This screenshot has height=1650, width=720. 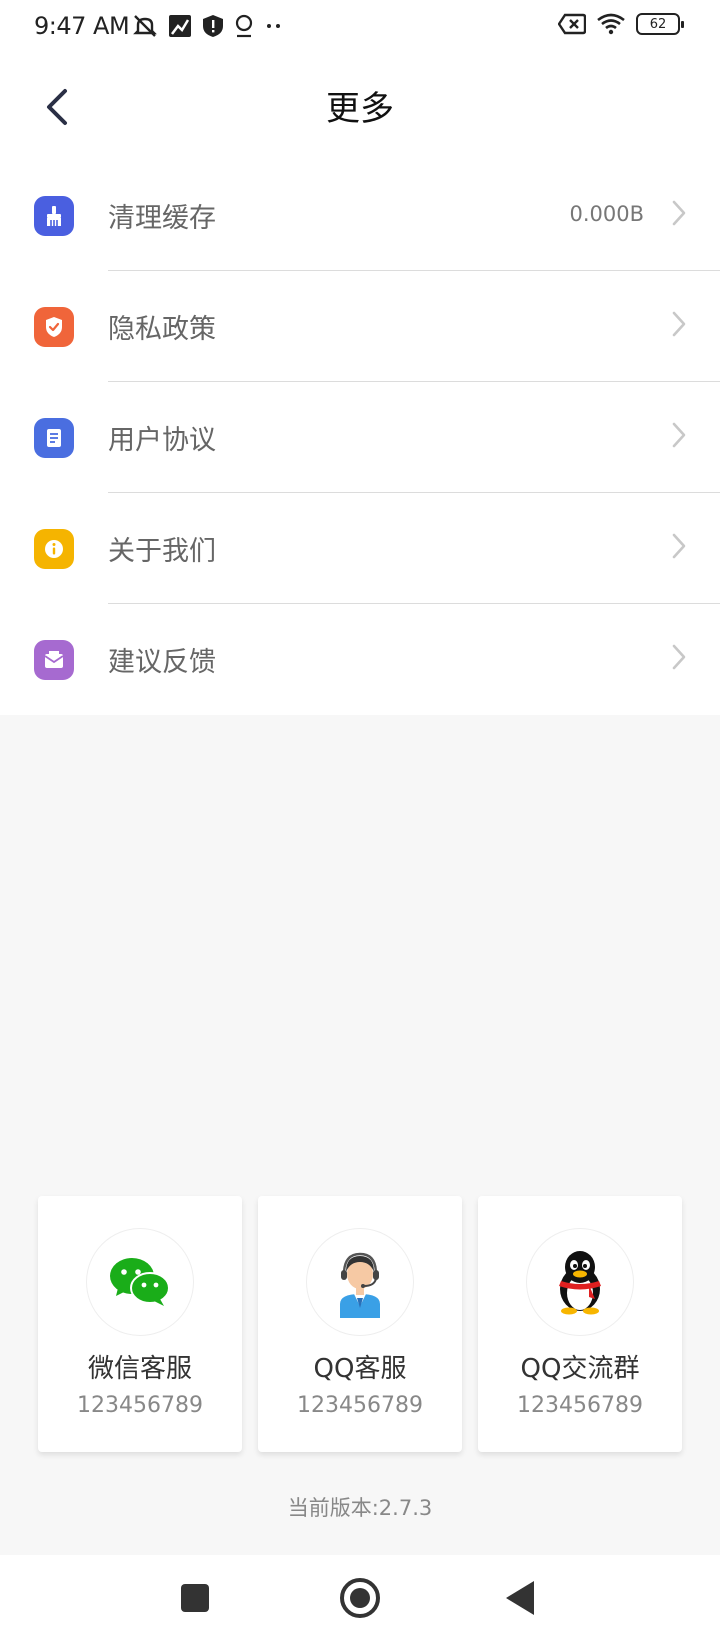 I want to click on menu-item-privacy-policy: 隐私政策, so click(x=360, y=326).